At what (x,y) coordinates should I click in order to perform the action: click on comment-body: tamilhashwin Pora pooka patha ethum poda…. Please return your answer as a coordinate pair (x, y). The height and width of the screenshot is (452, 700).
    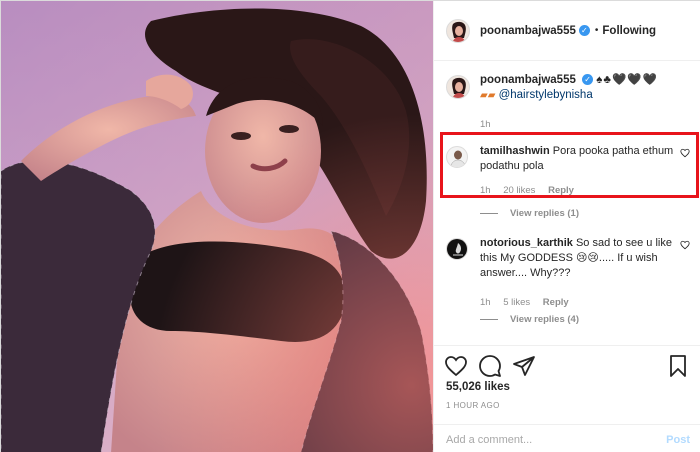
    Looking at the image, I should click on (578, 171).